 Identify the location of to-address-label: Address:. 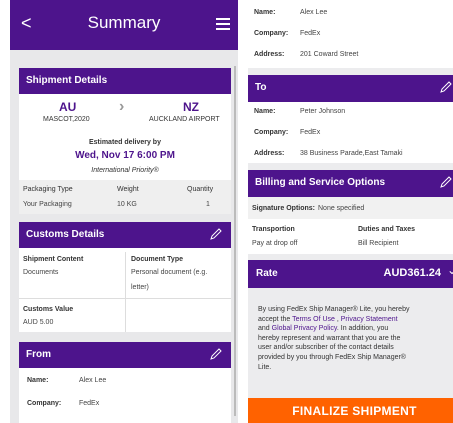
(269, 153).